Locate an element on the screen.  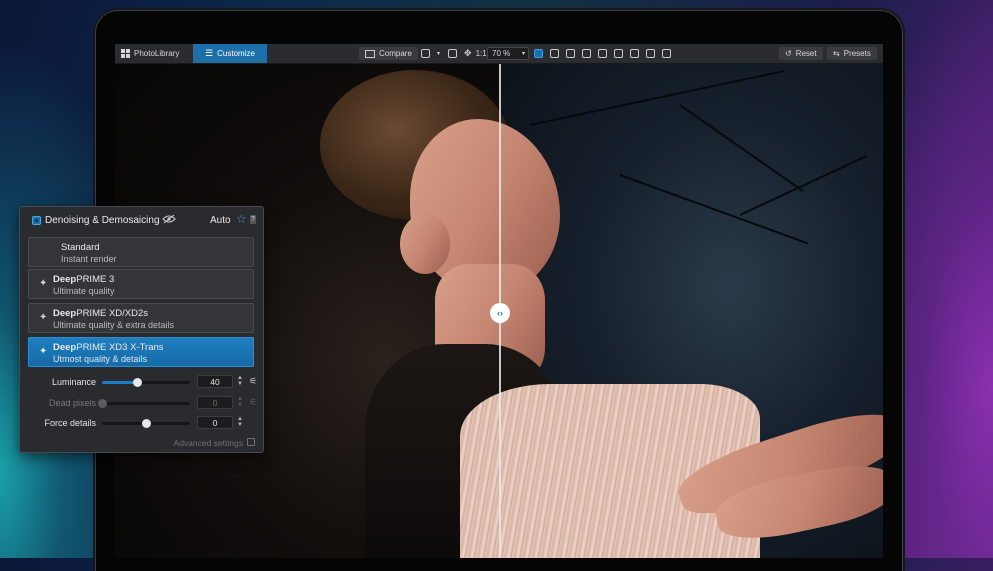
force-details-label: Force details is located at coordinates (70, 423).